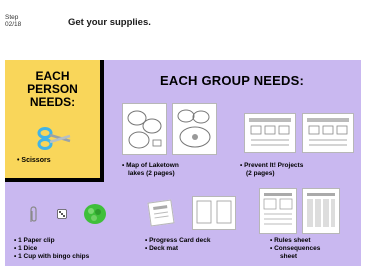  I want to click on each-person-heading: EACH PERSON NEEDS:, so click(52, 89).